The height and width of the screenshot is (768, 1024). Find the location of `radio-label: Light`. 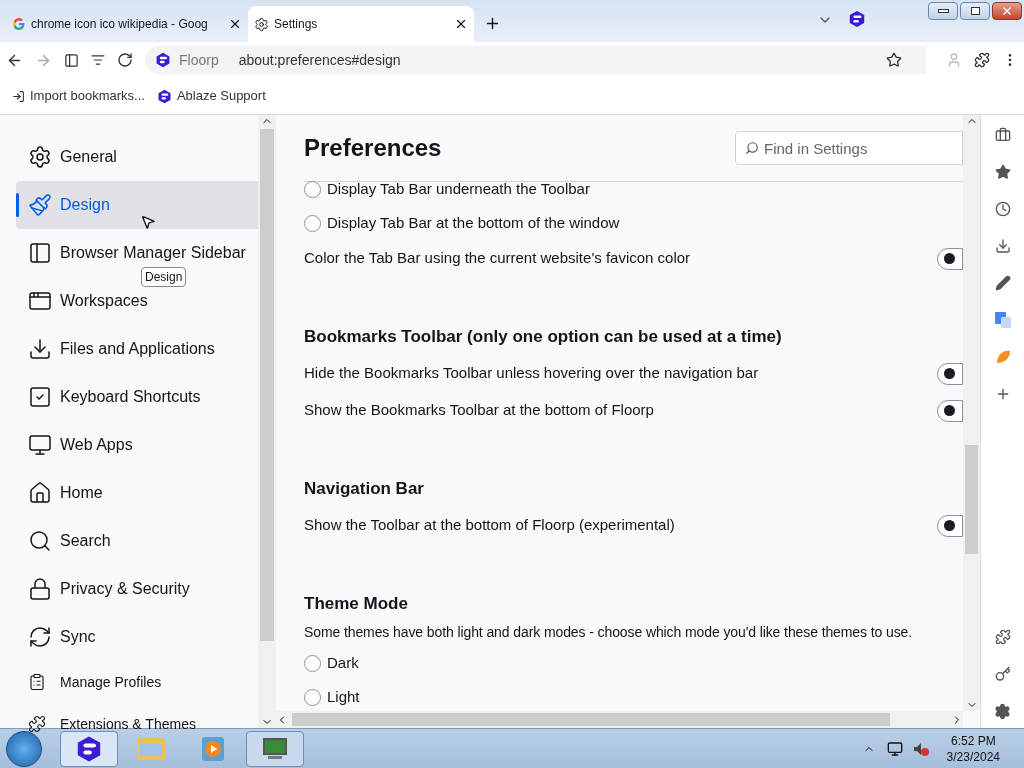

radio-label: Light is located at coordinates (343, 696).